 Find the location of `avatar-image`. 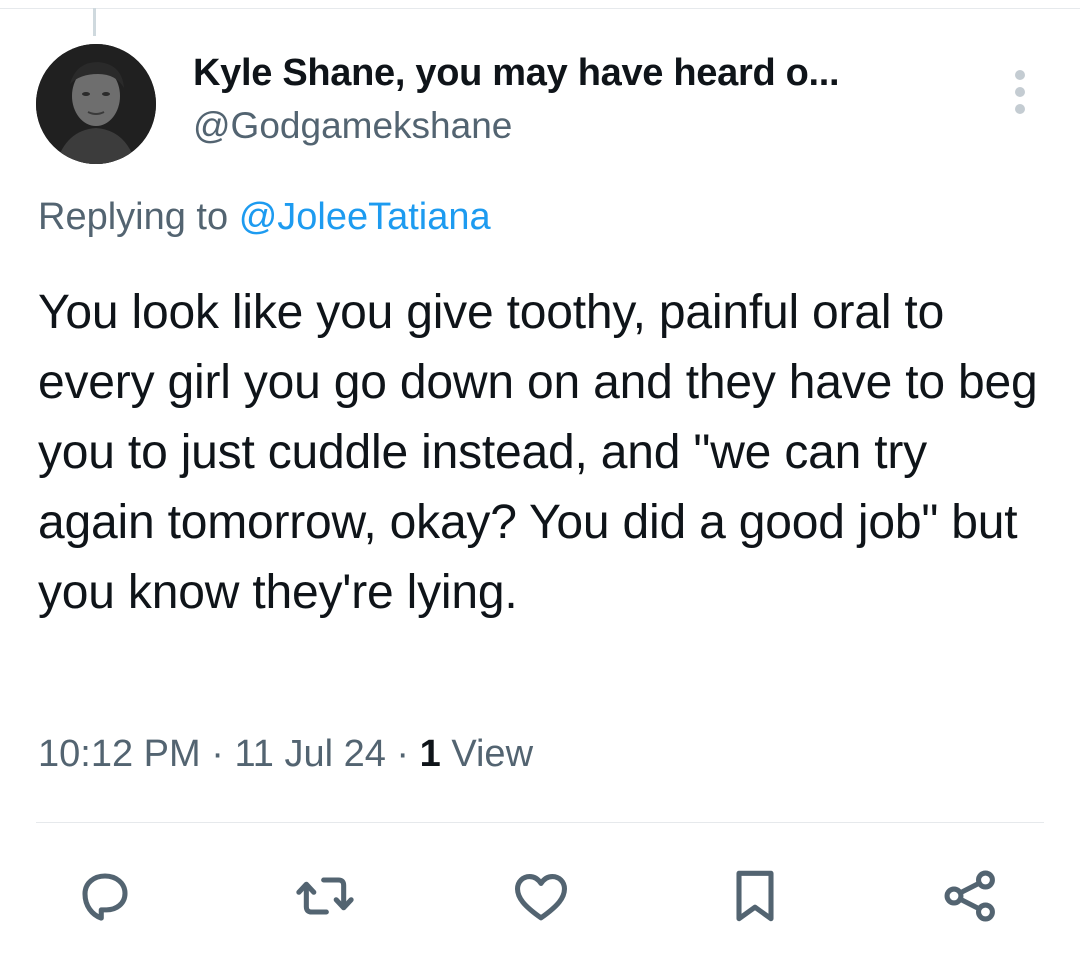

avatar-image is located at coordinates (96, 104).